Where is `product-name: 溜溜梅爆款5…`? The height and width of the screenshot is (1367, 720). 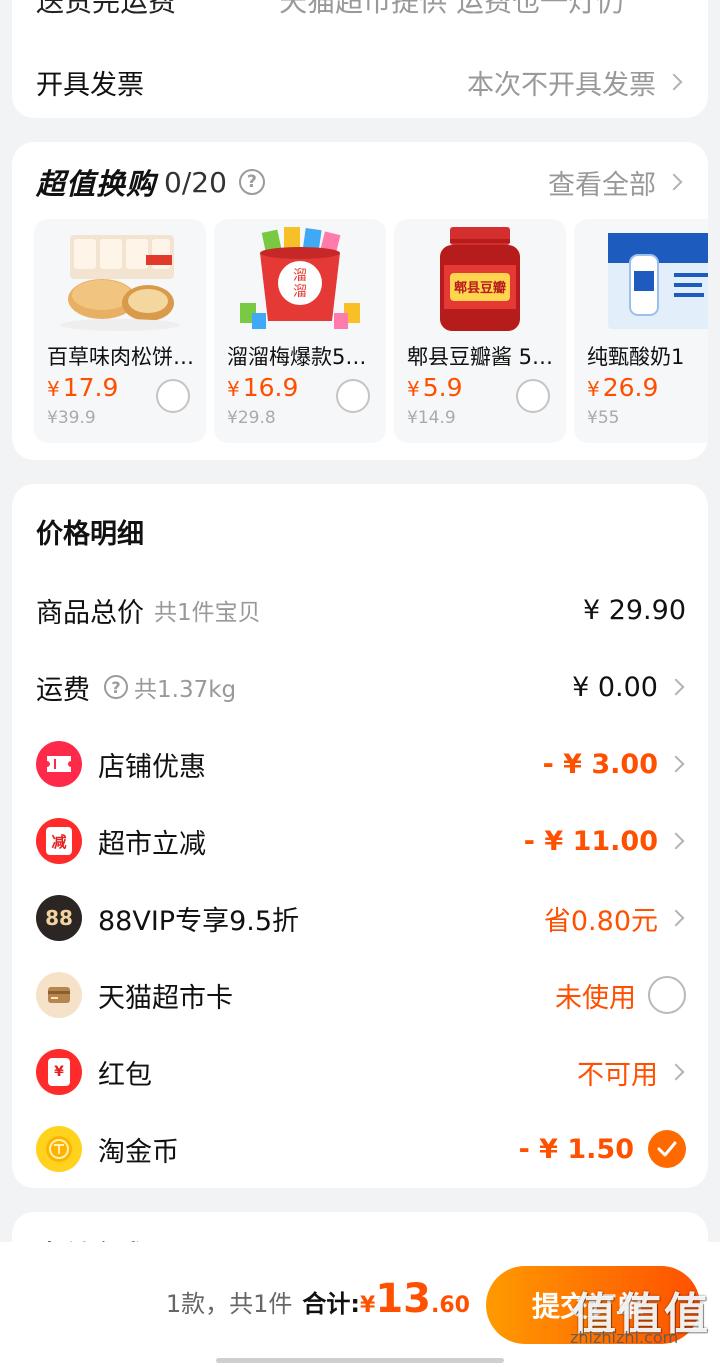 product-name: 溜溜梅爆款5… is located at coordinates (297, 357).